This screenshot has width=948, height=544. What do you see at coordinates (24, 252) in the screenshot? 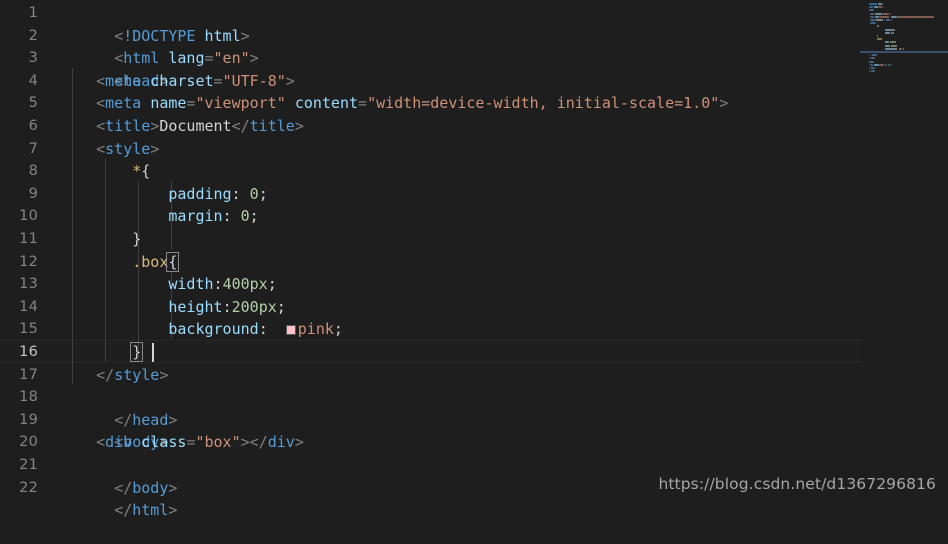
I see `line-number-gutter: 1 2 3 4 5 6 7 8 9 10 11 12 13 14 15 16 17 18 19 20 21 22` at bounding box center [24, 252].